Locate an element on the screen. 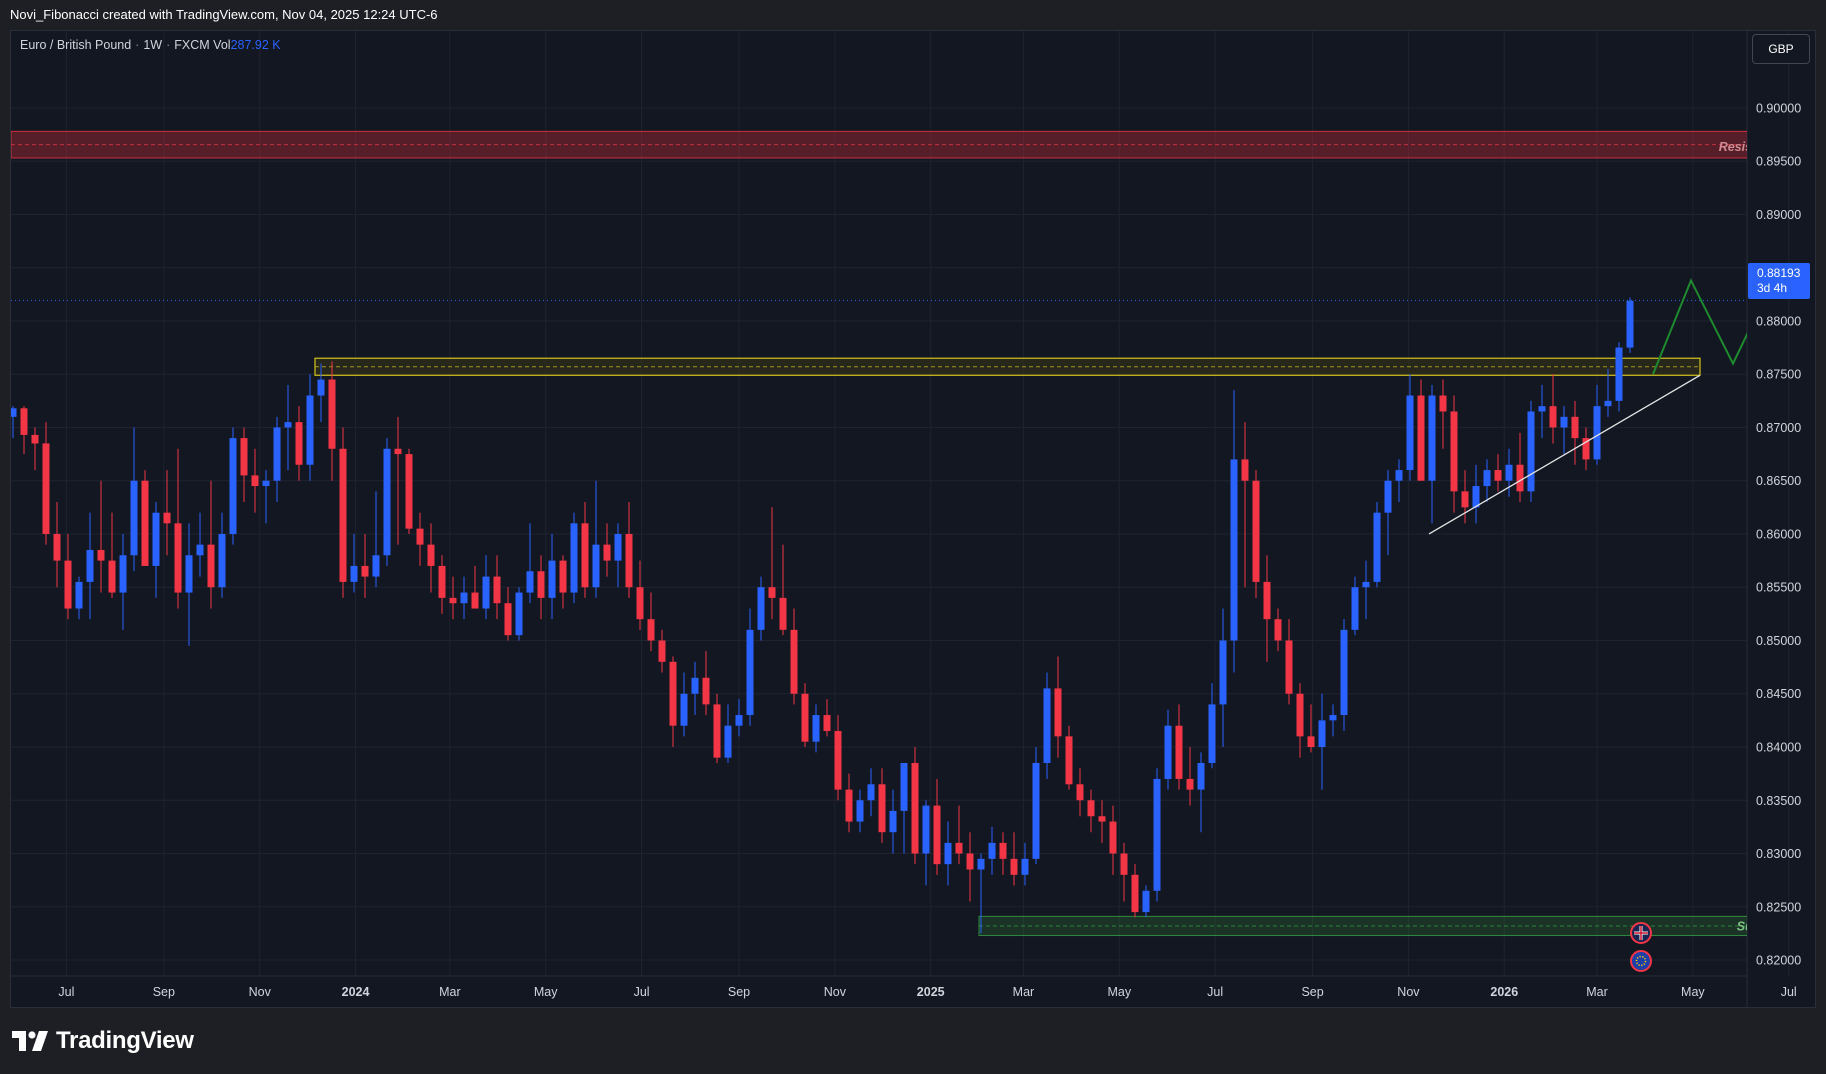  symbol-name: Euro / British Pound is located at coordinates (75, 45).